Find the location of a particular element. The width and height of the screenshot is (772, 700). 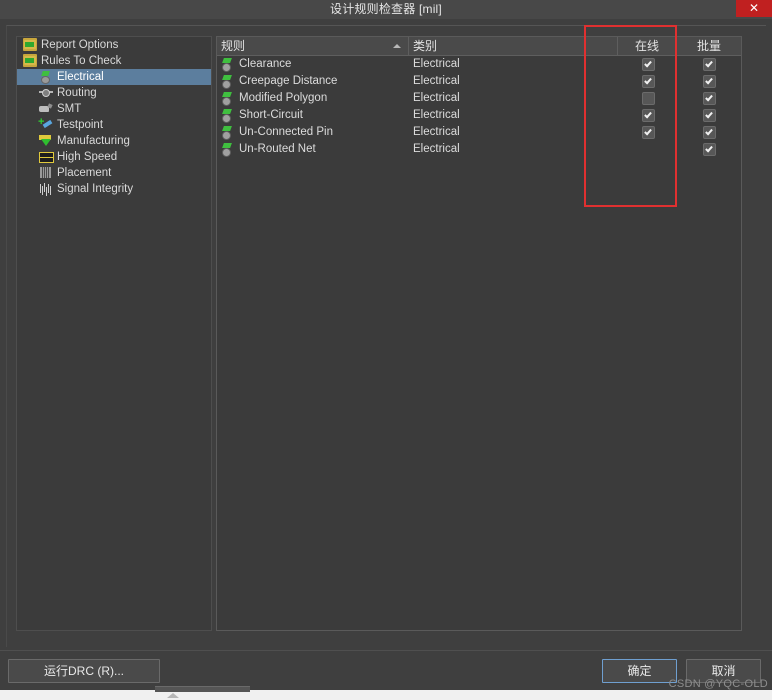

table-header: 规则 类别 在线 批量 is located at coordinates (479, 46).